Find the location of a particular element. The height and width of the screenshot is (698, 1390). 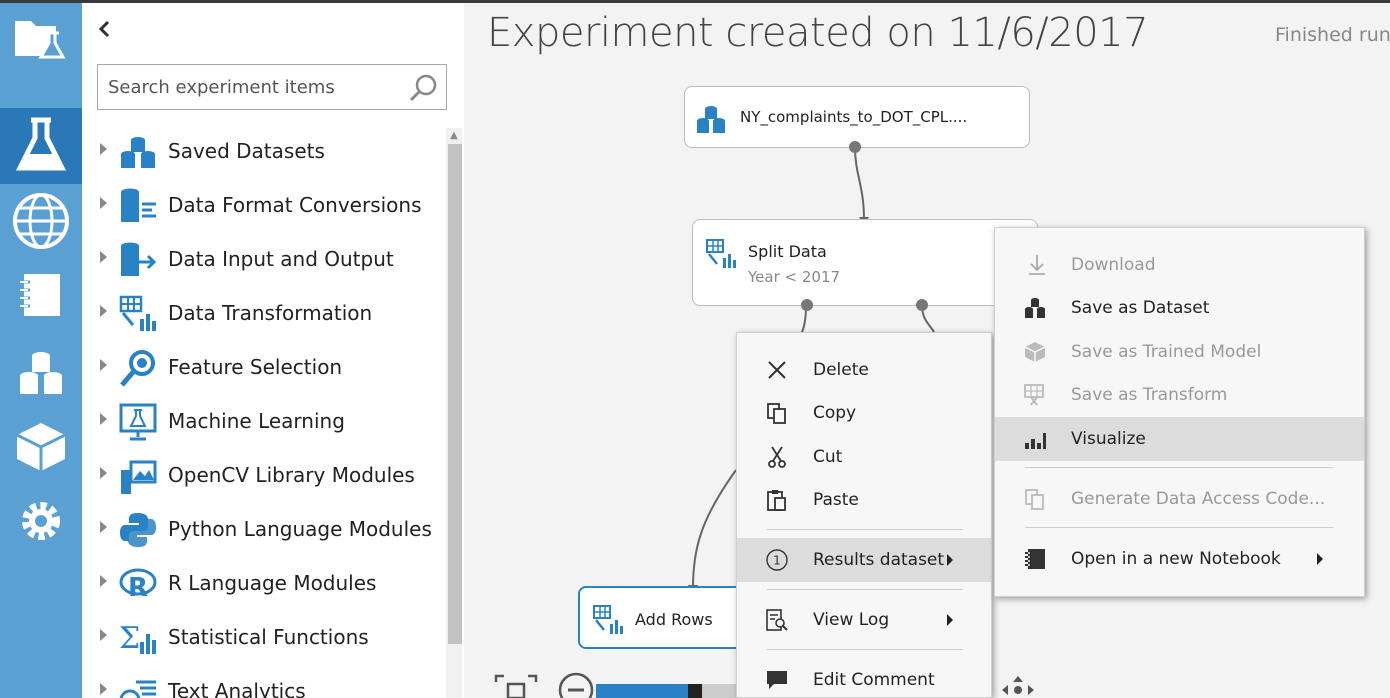

scroll-thumb is located at coordinates (455, 394).